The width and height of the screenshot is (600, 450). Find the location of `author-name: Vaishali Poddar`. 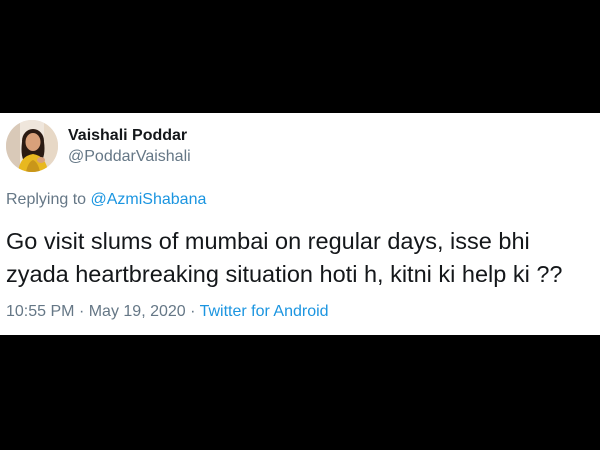

author-name: Vaishali Poddar is located at coordinates (127, 136).